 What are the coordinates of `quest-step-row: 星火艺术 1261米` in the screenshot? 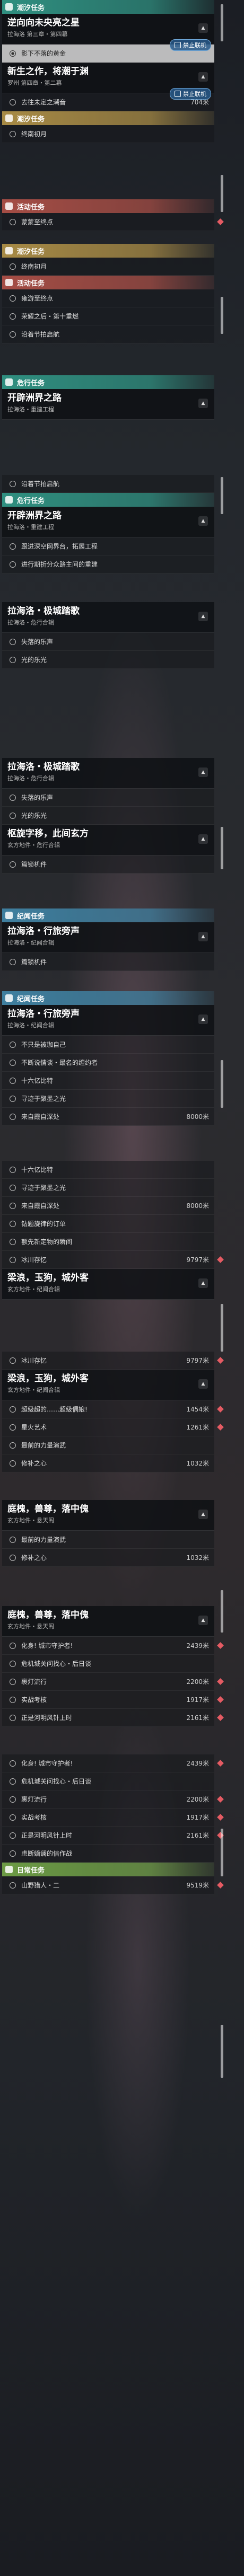 It's located at (113, 1427).